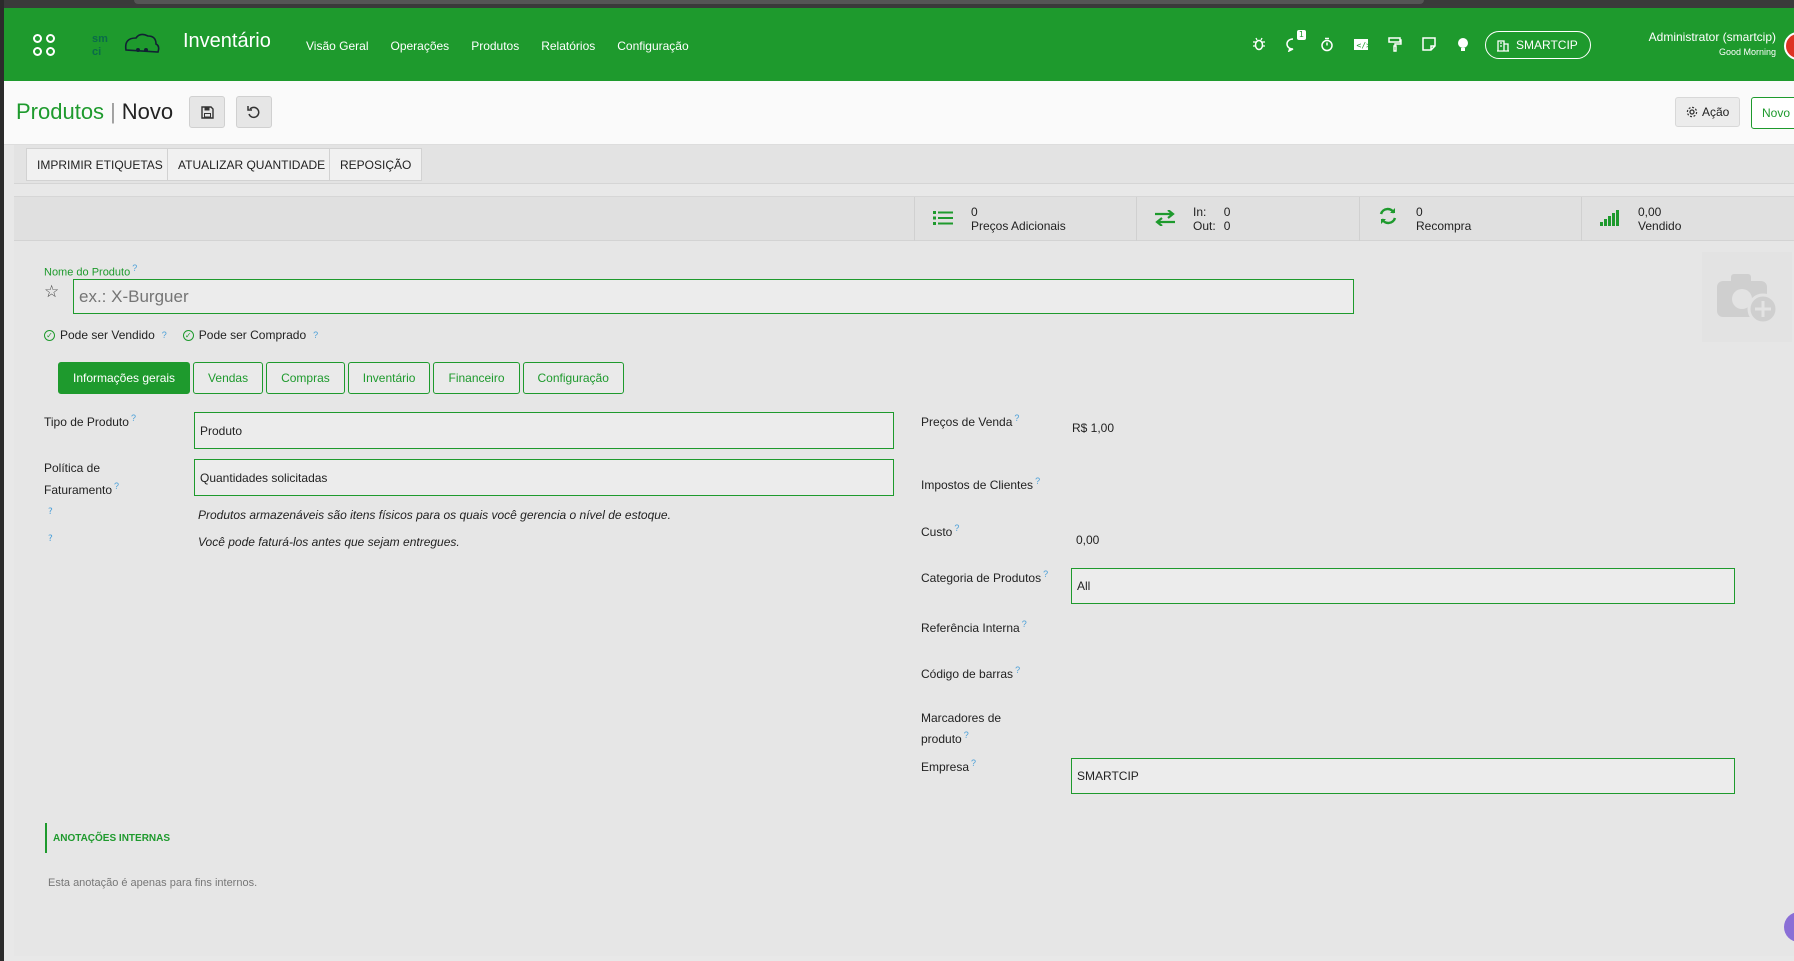  What do you see at coordinates (50, 512) in the screenshot?
I see `help-mark-1: ?` at bounding box center [50, 512].